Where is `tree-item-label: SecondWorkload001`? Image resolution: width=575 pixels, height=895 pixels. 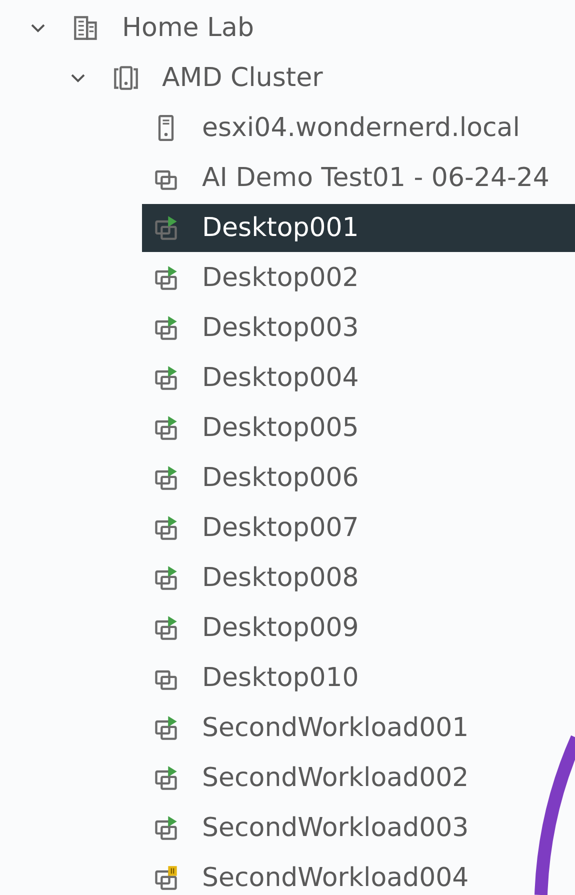 tree-item-label: SecondWorkload001 is located at coordinates (338, 728).